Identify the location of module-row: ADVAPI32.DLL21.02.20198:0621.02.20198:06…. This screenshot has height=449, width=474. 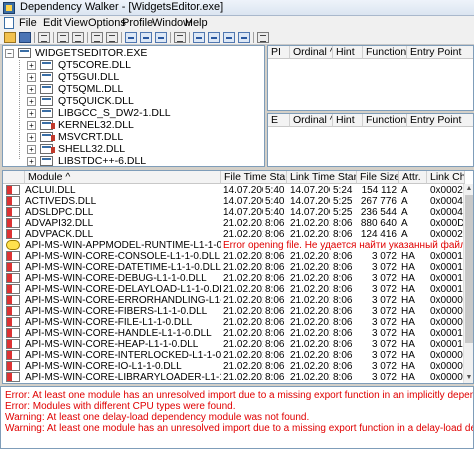
(238, 223).